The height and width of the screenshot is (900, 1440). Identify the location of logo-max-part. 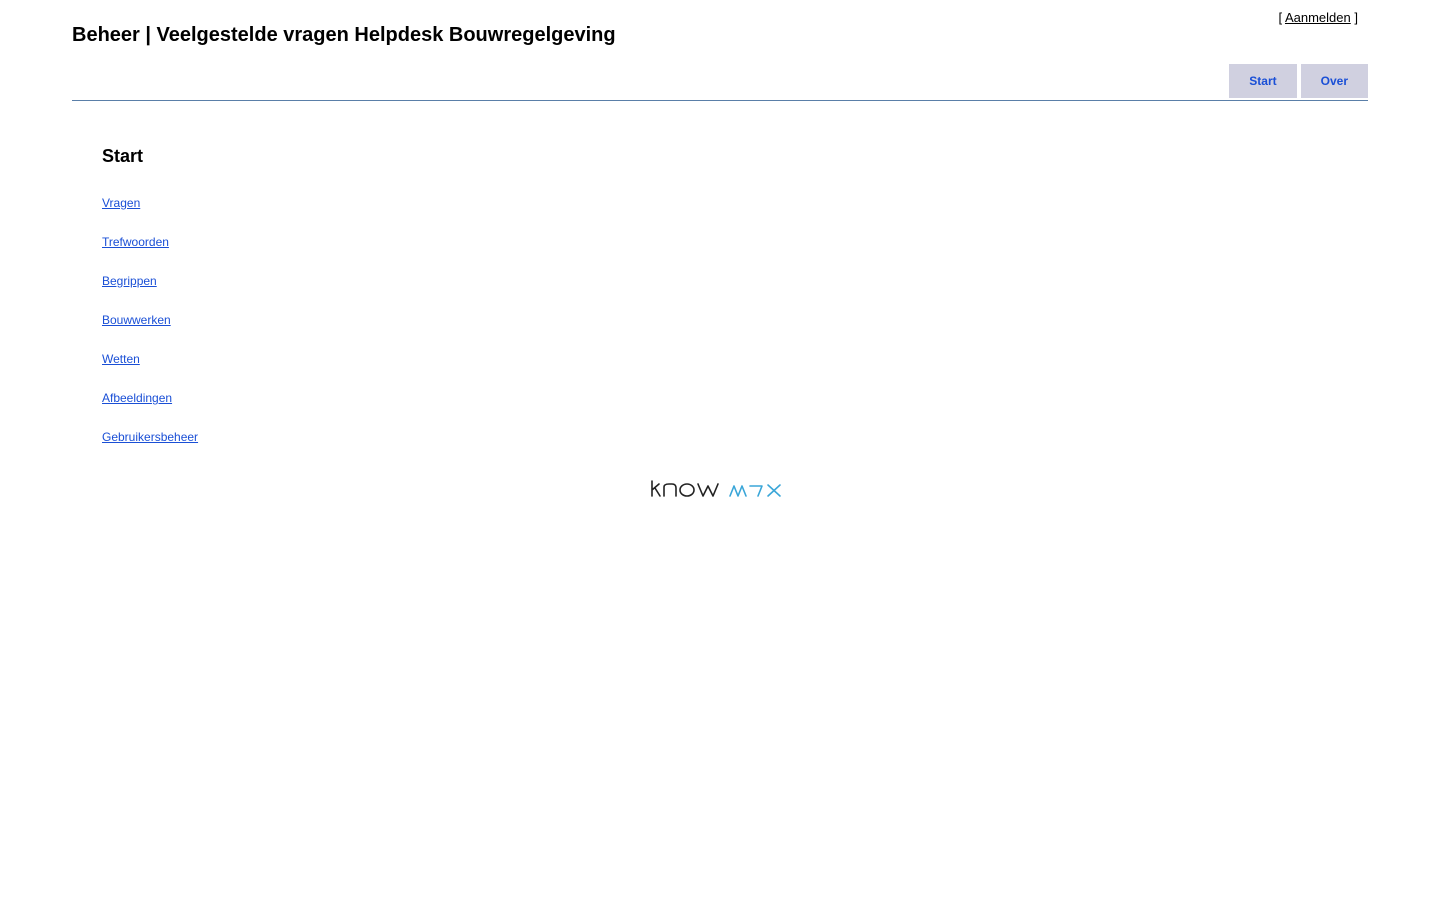
(755, 490).